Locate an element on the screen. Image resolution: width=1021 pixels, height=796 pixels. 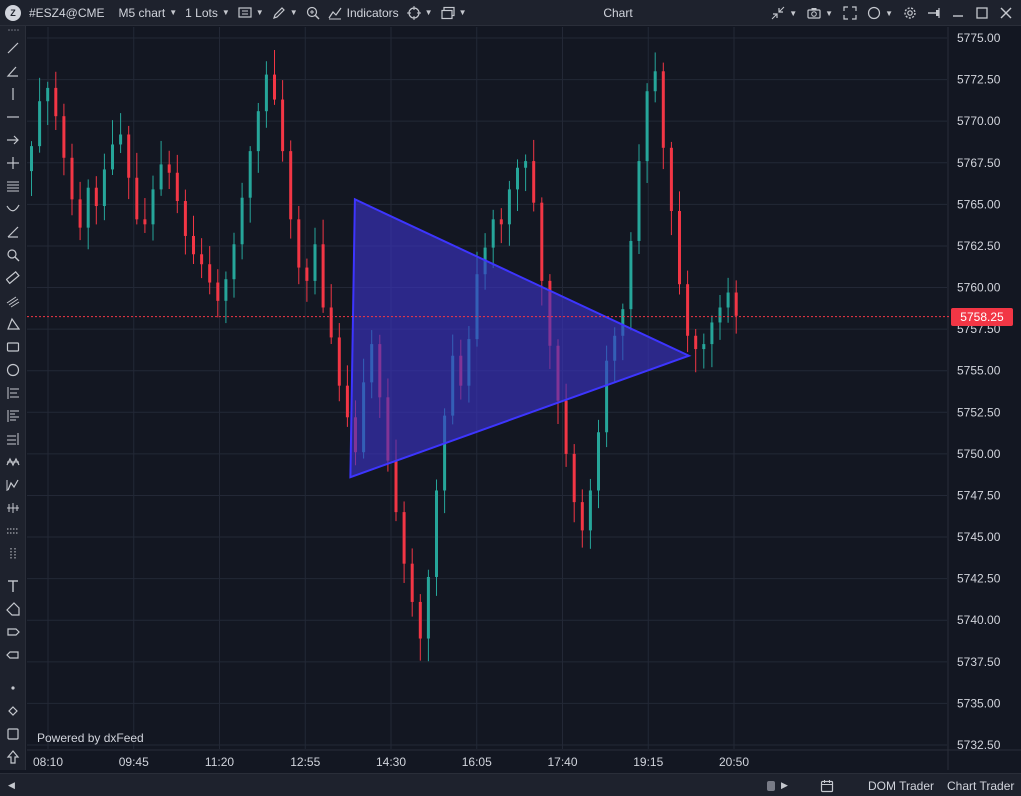
symbol-label: #ESZ4@CME is located at coordinates (67, 12).